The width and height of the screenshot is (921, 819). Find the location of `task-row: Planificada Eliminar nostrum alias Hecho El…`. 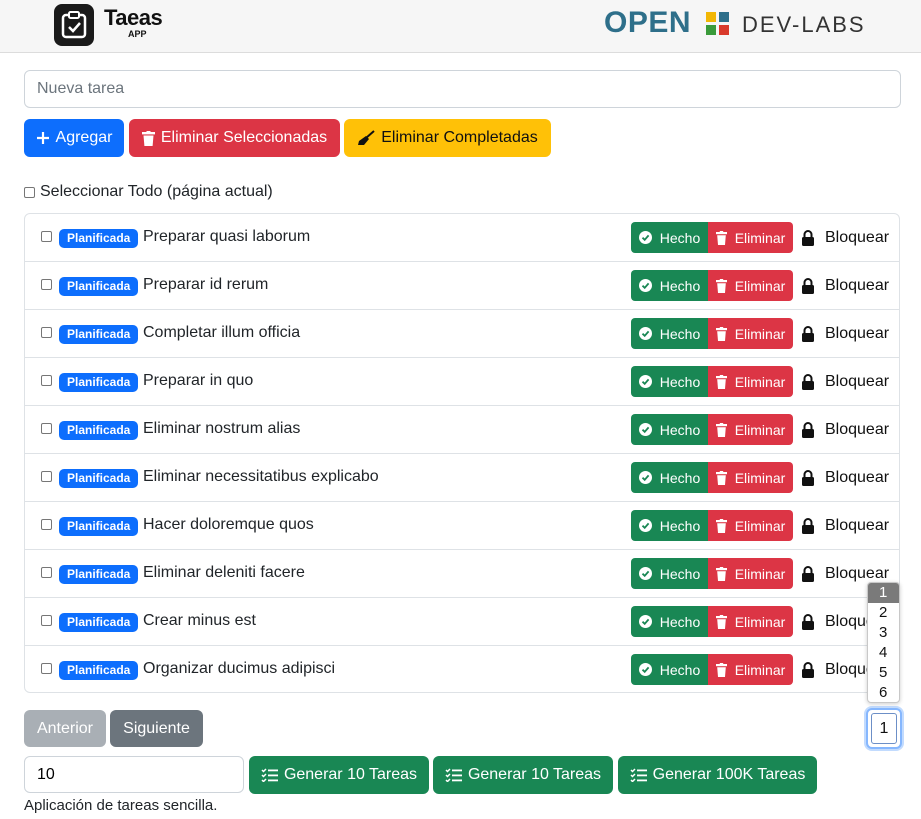

task-row: Planificada Eliminar nostrum alias Hecho El… is located at coordinates (462, 430).